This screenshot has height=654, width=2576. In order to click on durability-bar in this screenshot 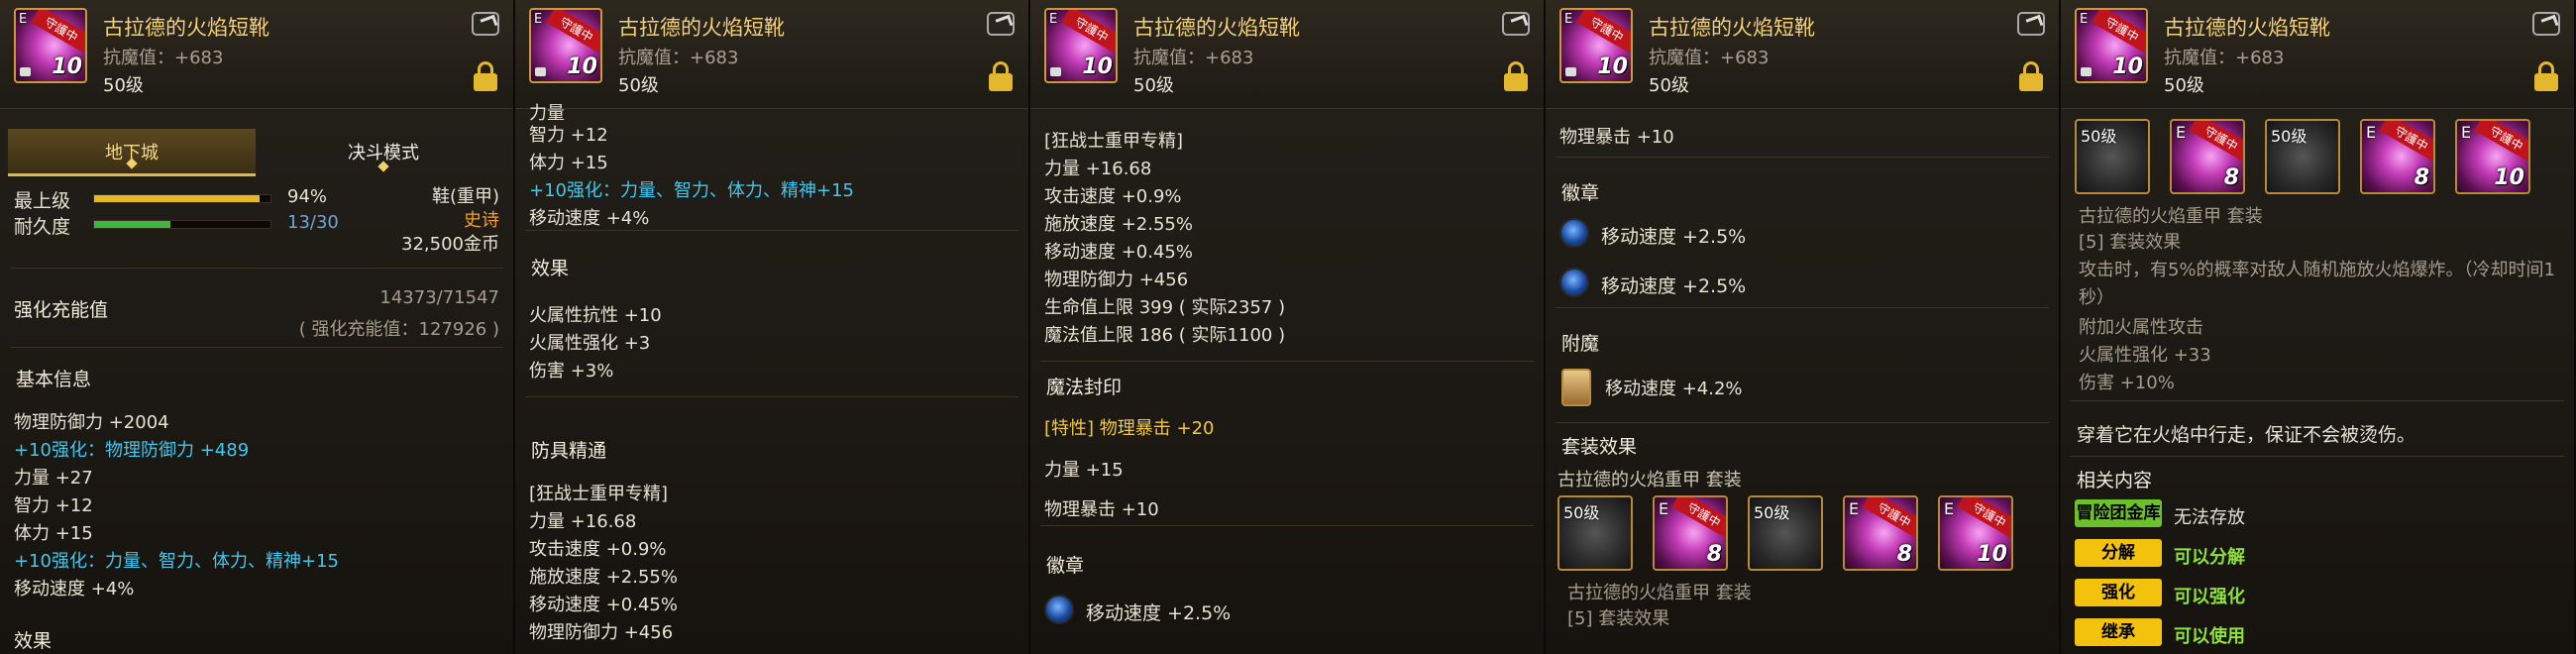, I will do `click(182, 224)`.